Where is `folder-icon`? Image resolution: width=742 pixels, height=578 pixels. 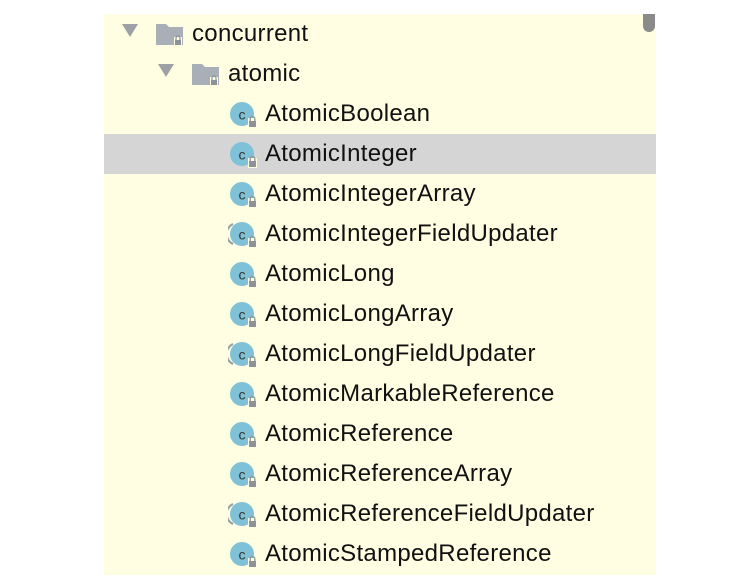
folder-icon is located at coordinates (170, 34).